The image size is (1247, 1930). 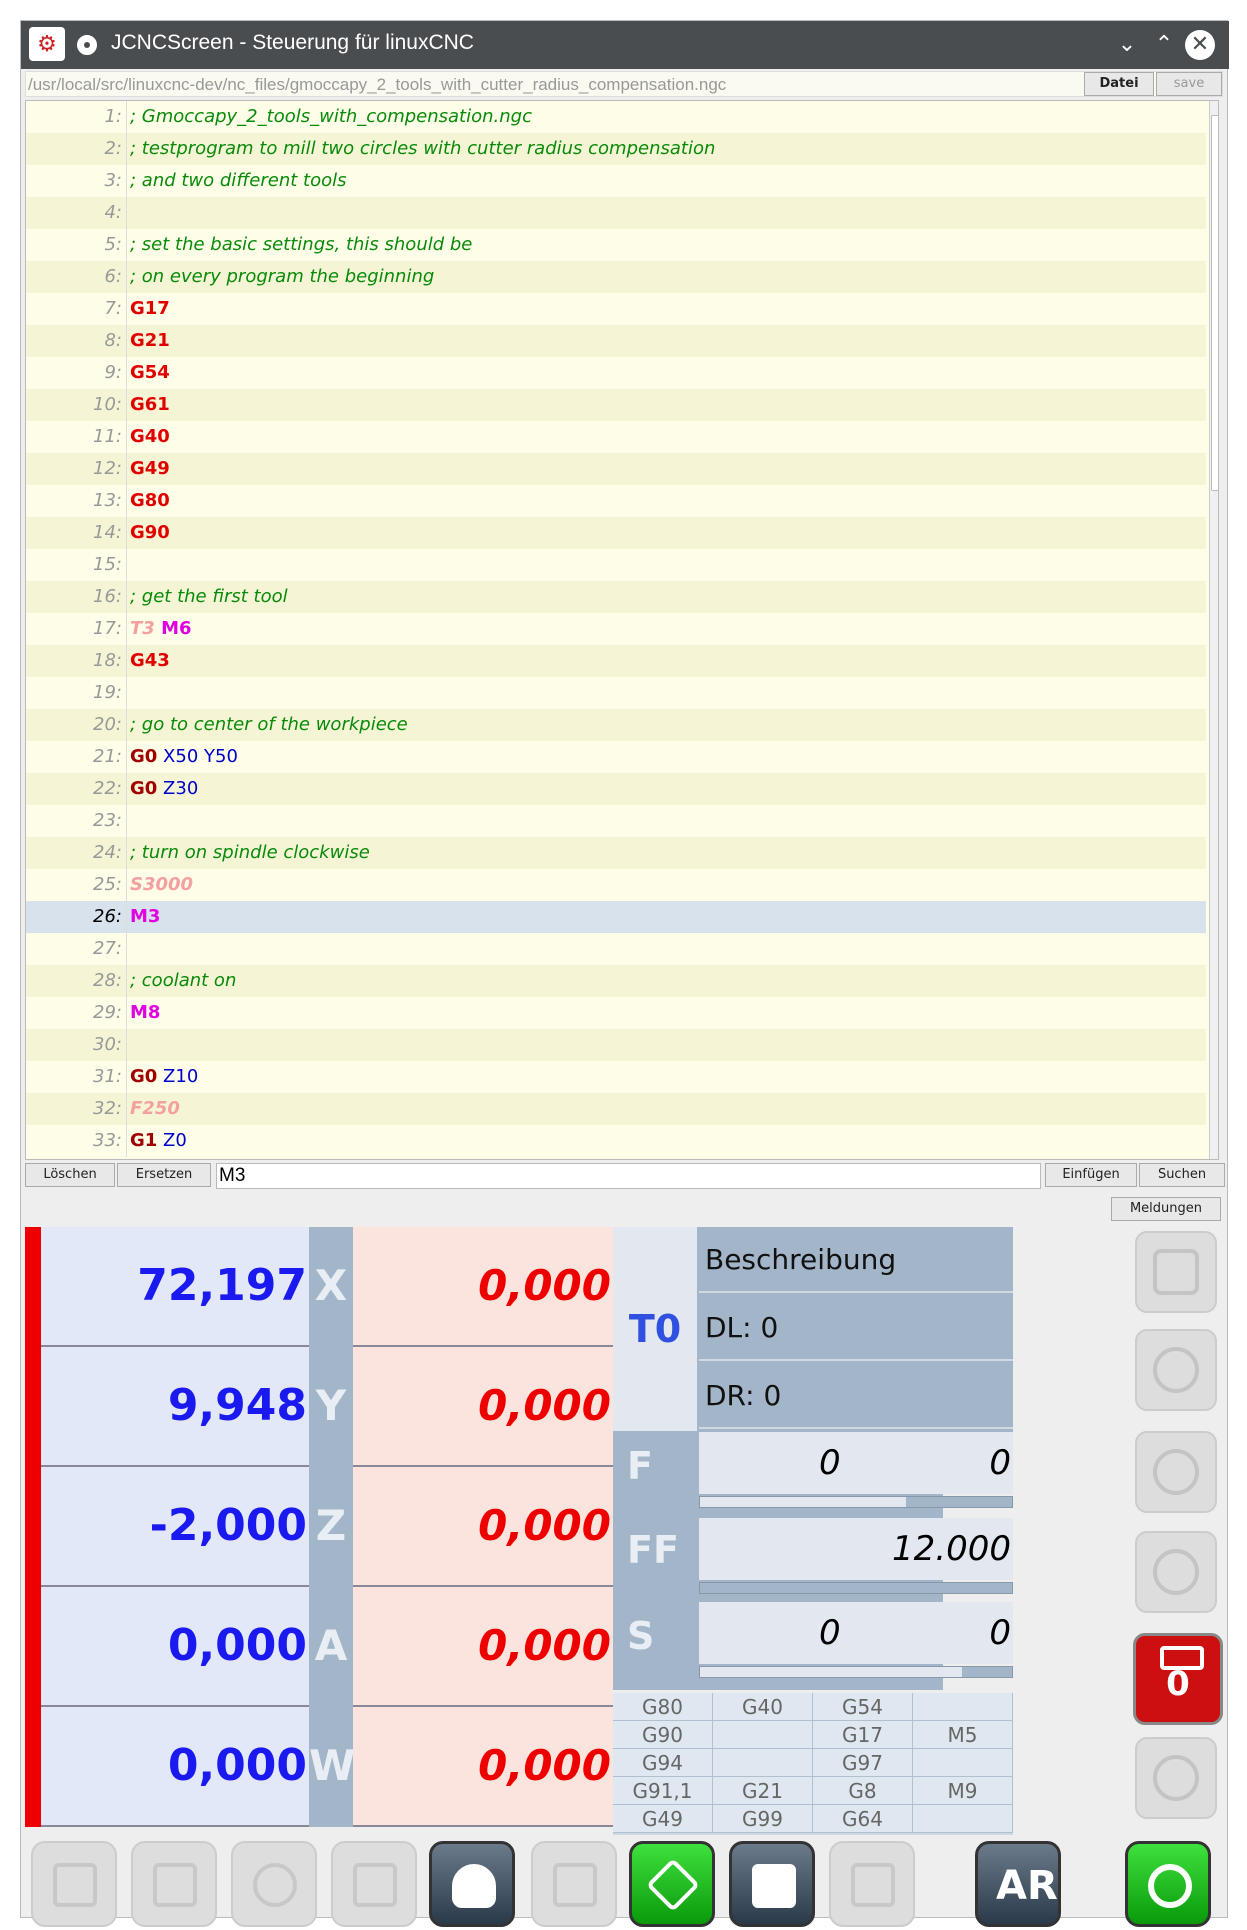 I want to click on record-icon, so click(x=274, y=1884).